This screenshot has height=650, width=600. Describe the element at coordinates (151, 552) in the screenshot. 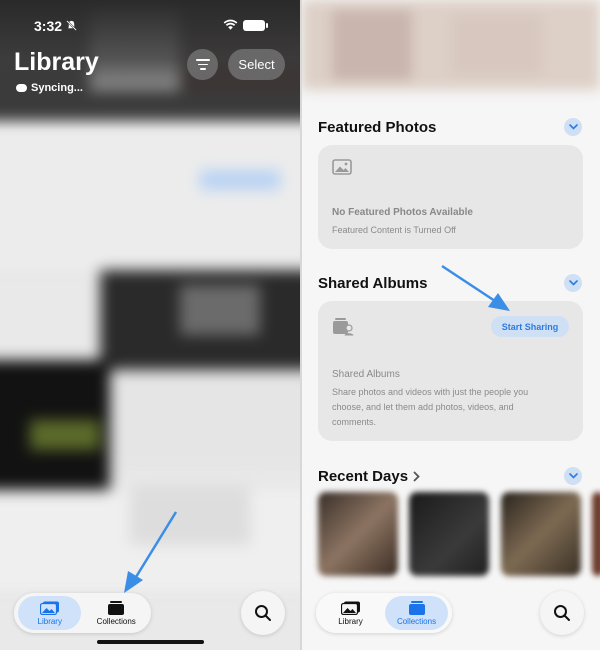

I see `annotation-arrow-collections` at that location.